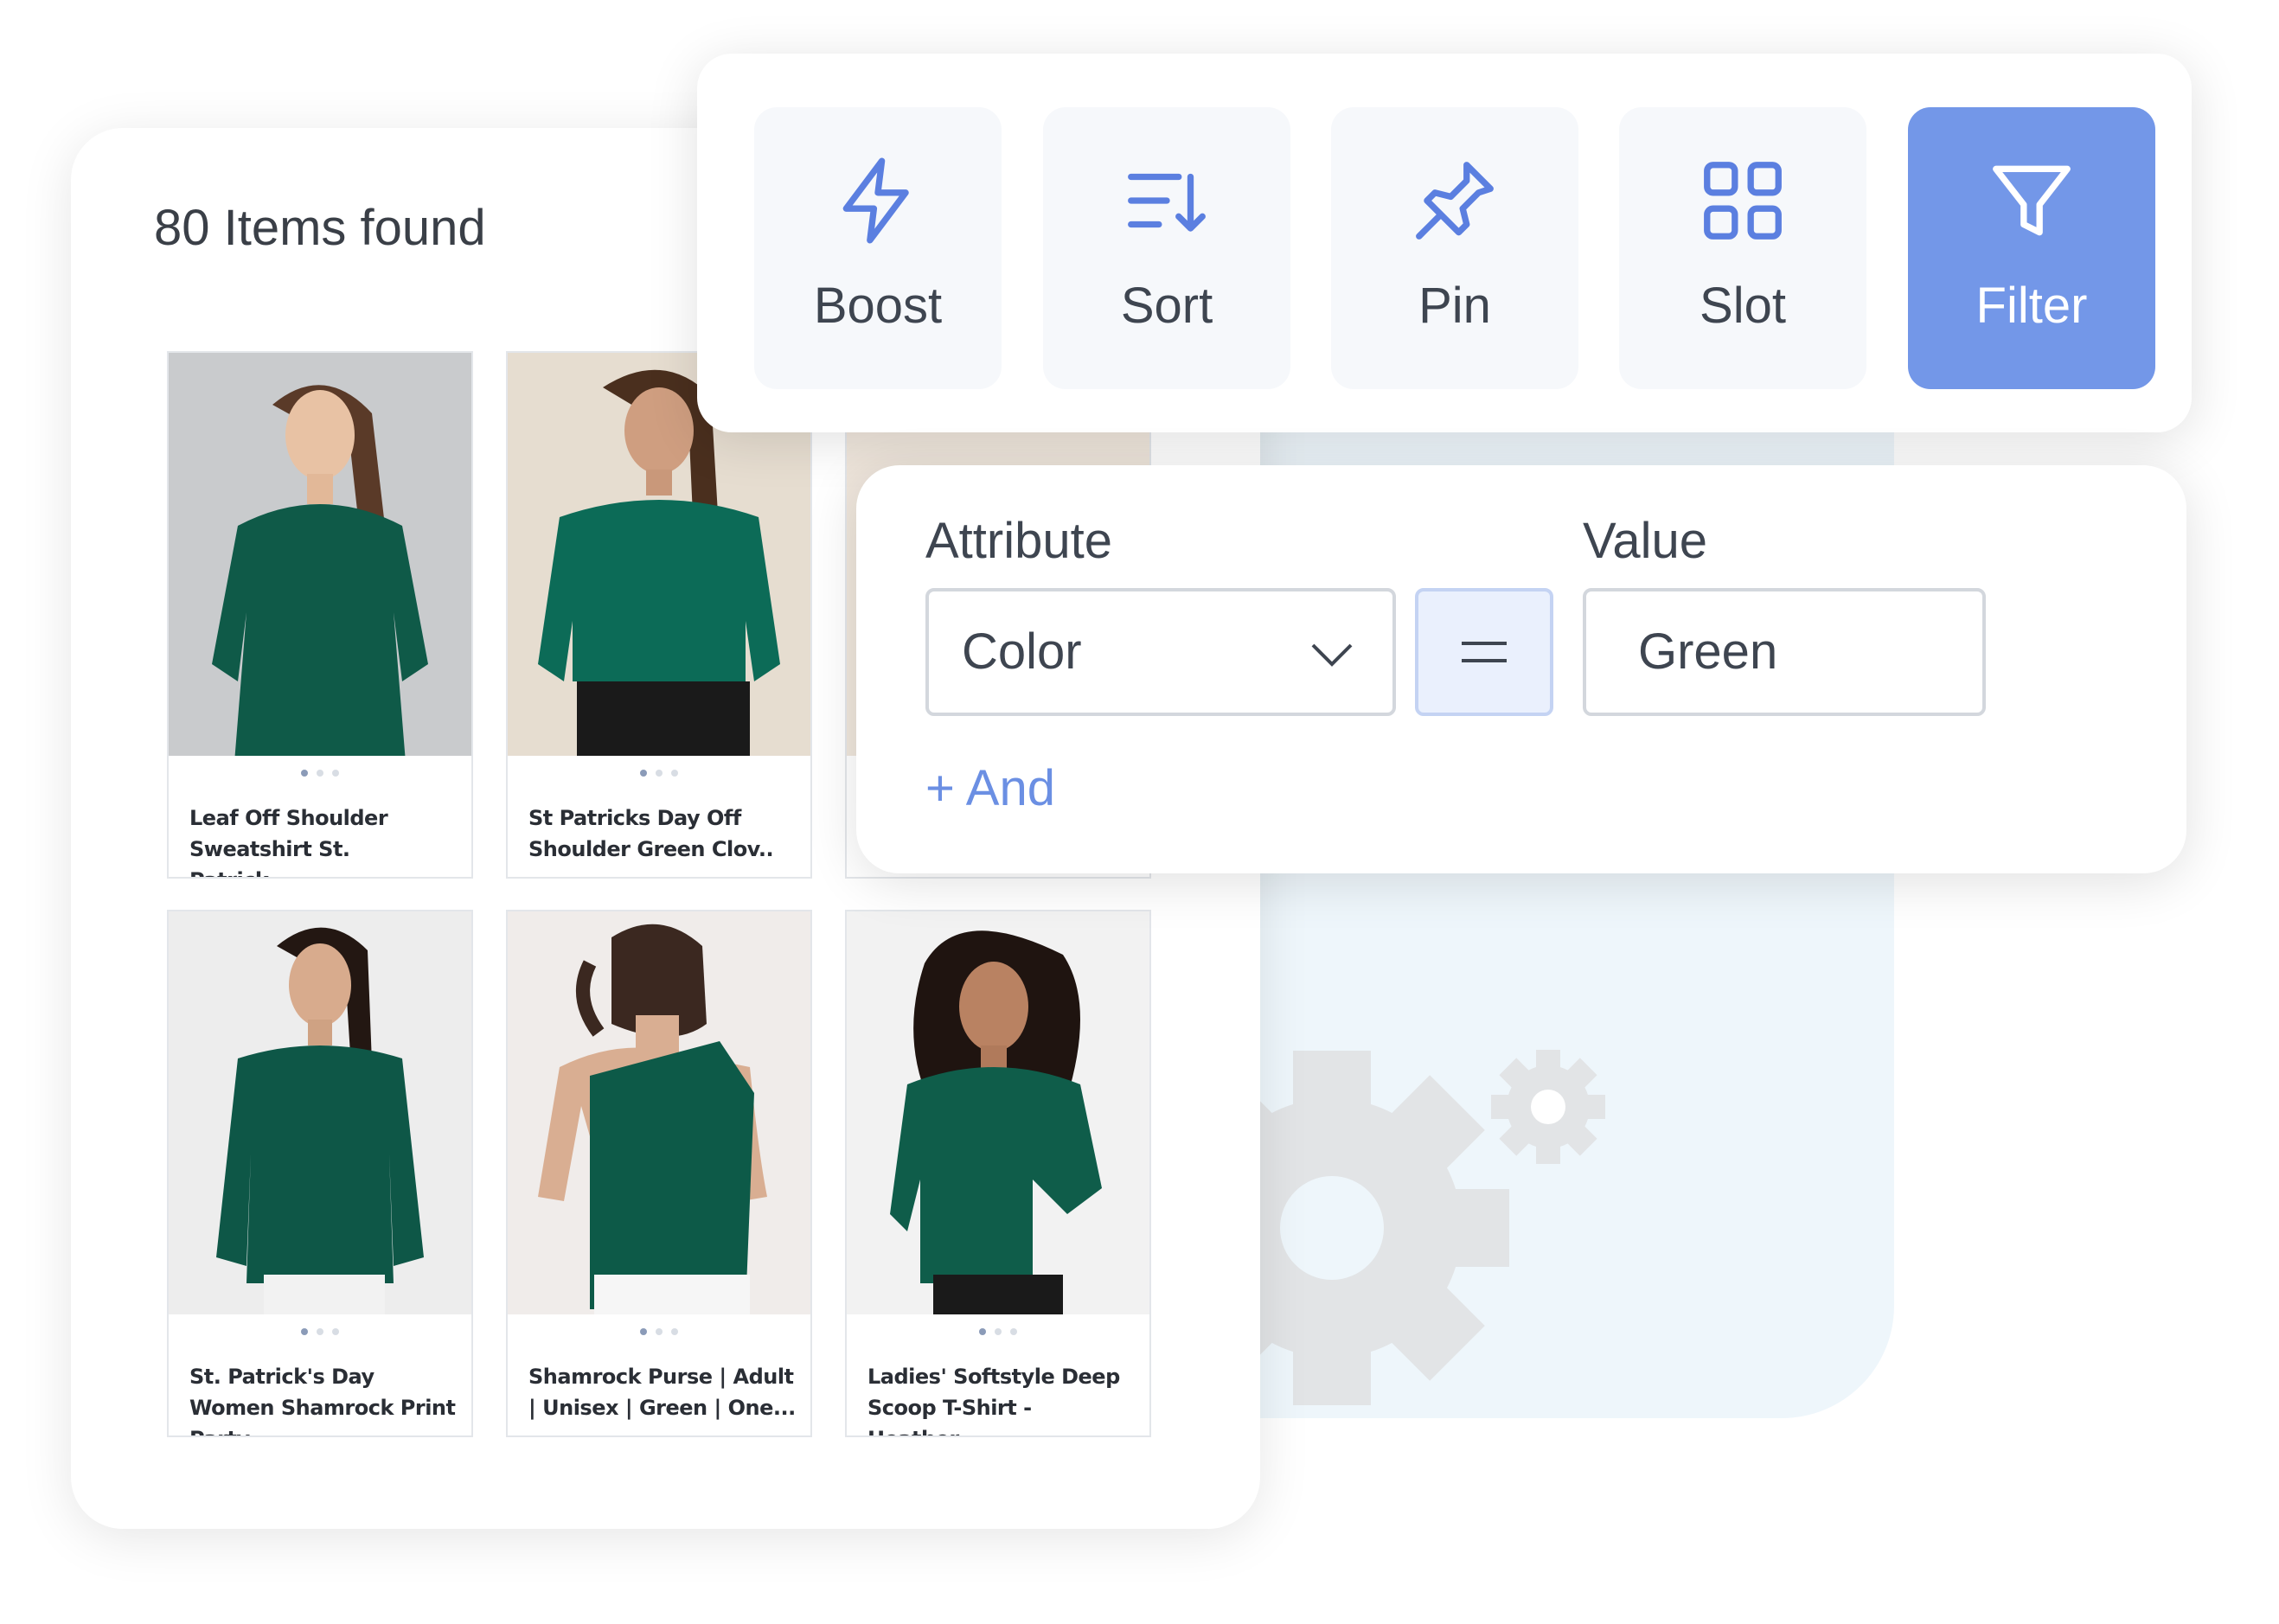 The height and width of the screenshot is (1624, 2279). I want to click on results-count: 80 Items found, so click(320, 228).